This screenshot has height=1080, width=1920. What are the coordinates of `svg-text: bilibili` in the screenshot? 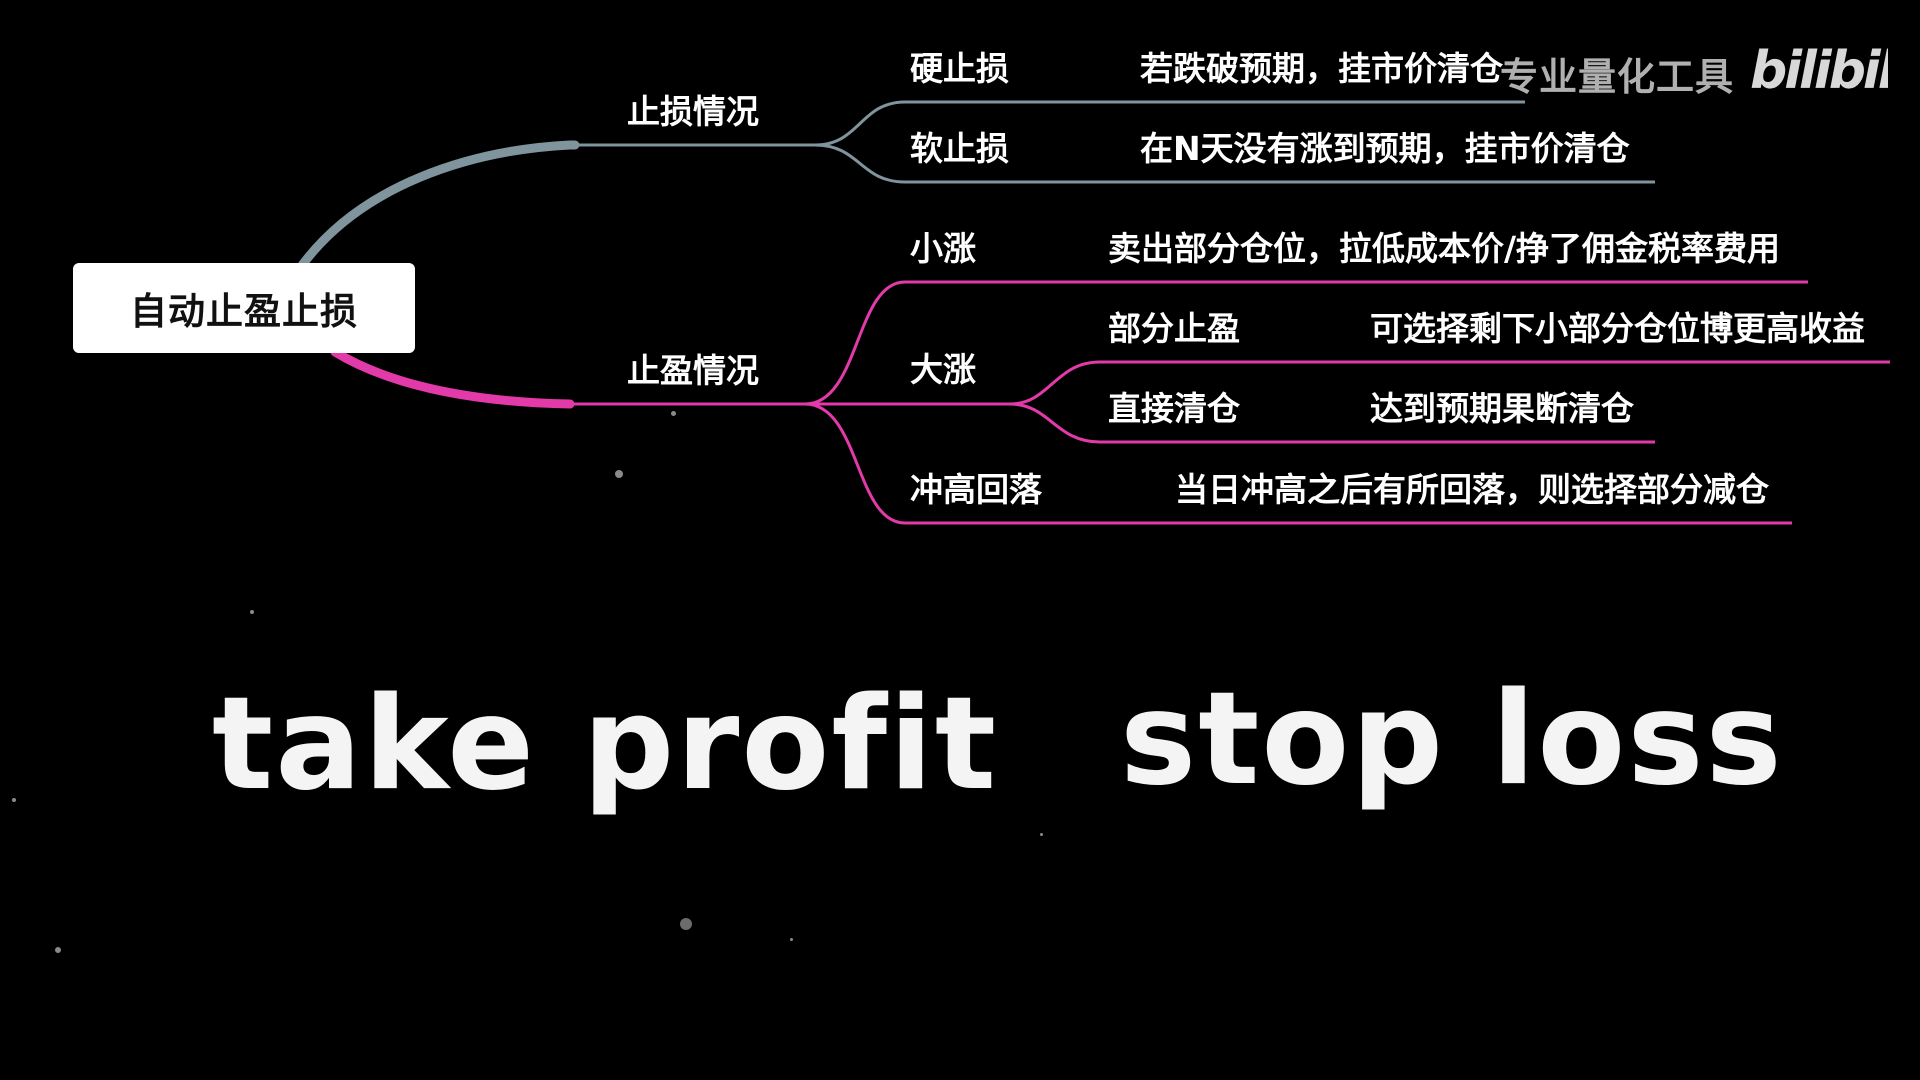 It's located at (1819, 70).